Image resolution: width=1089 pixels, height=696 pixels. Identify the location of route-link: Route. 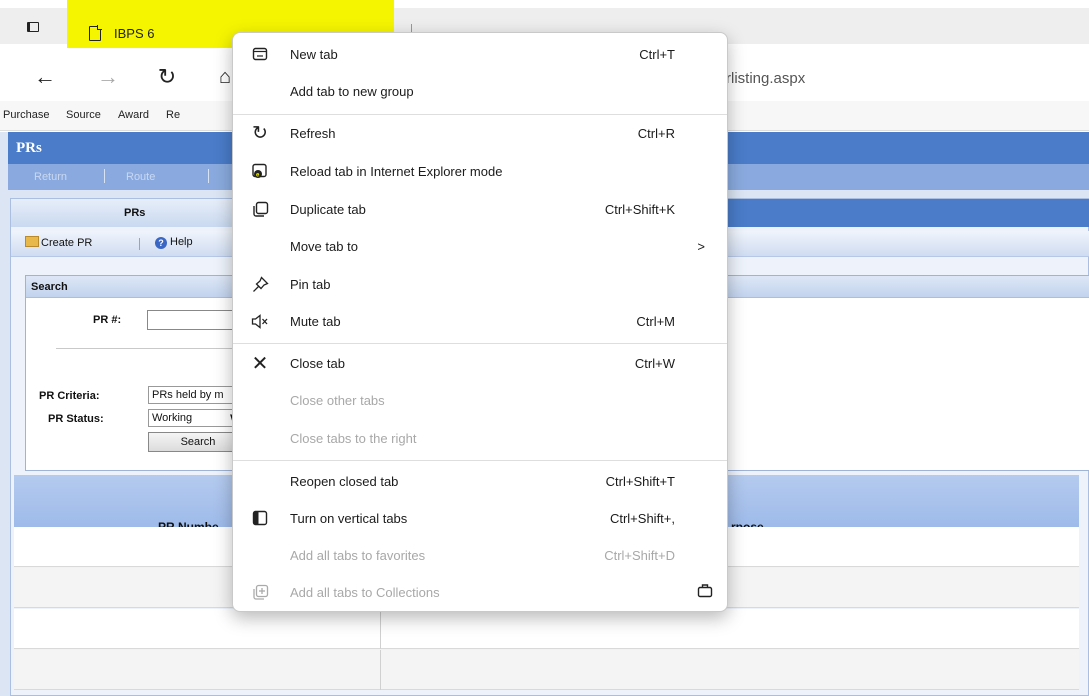
(140, 177).